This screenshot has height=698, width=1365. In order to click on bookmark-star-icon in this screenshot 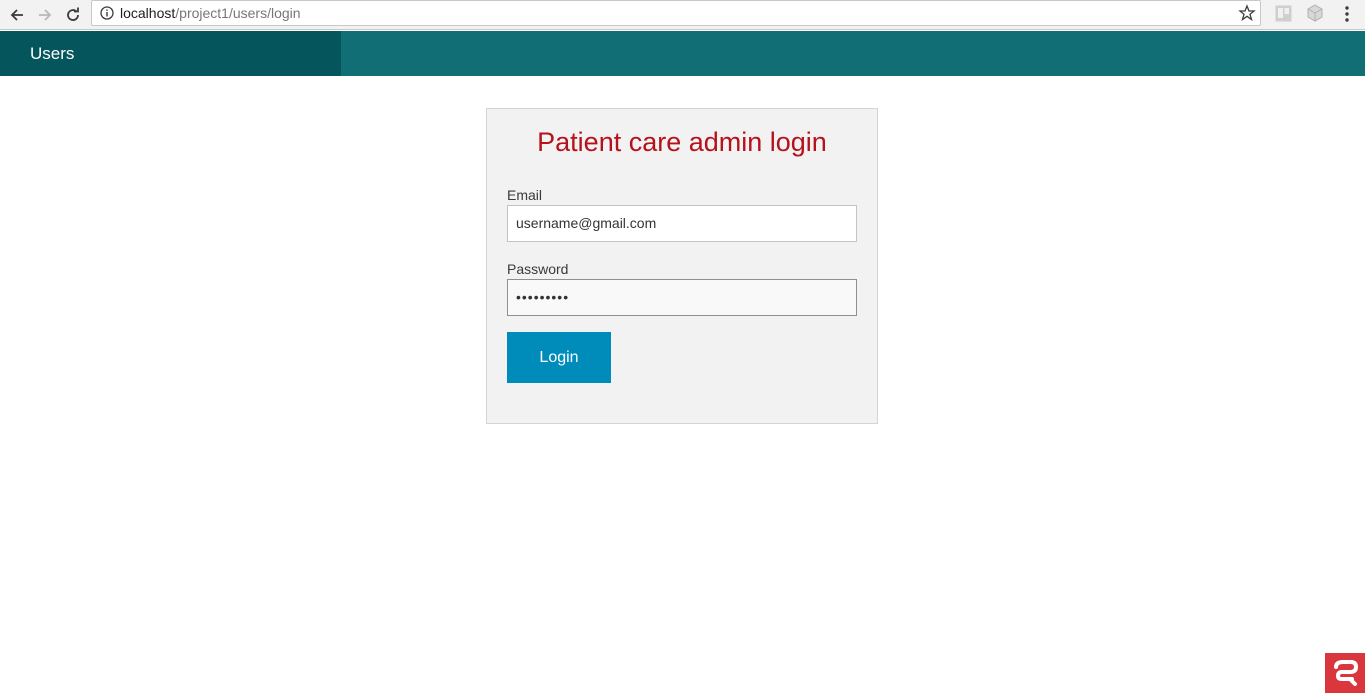, I will do `click(1247, 13)`.